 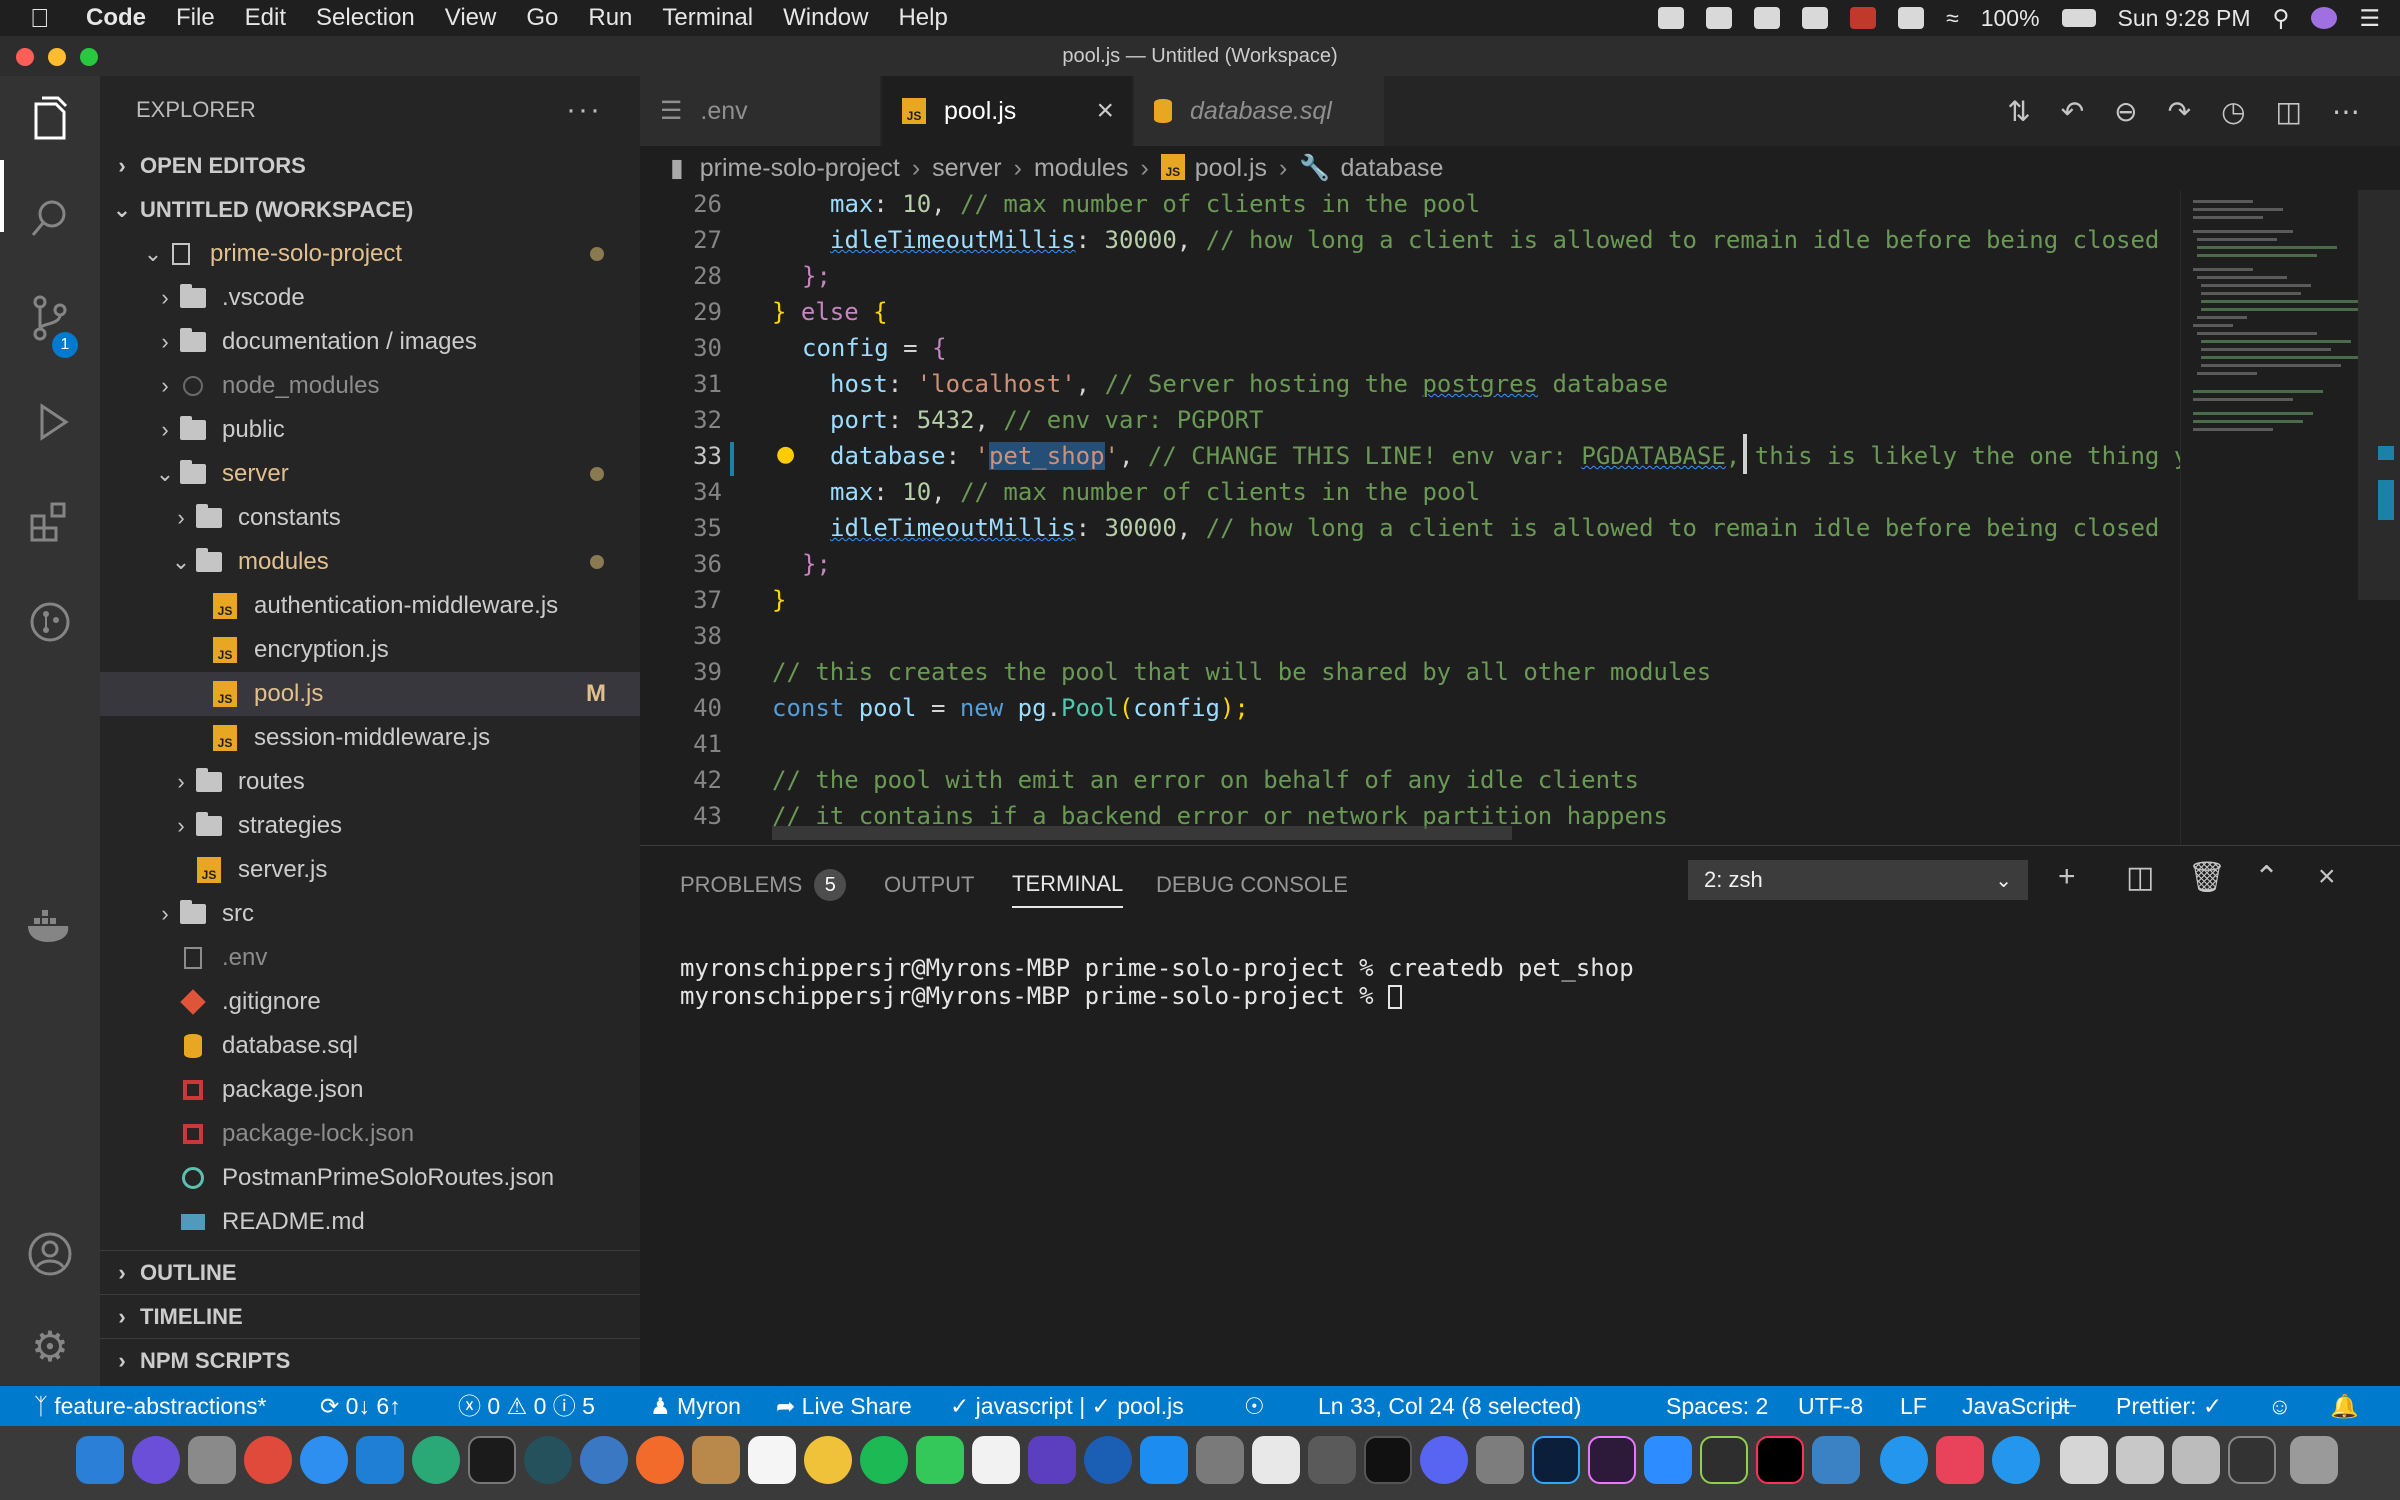 I want to click on breadcrumb-item: pool.js, so click(x=1231, y=168).